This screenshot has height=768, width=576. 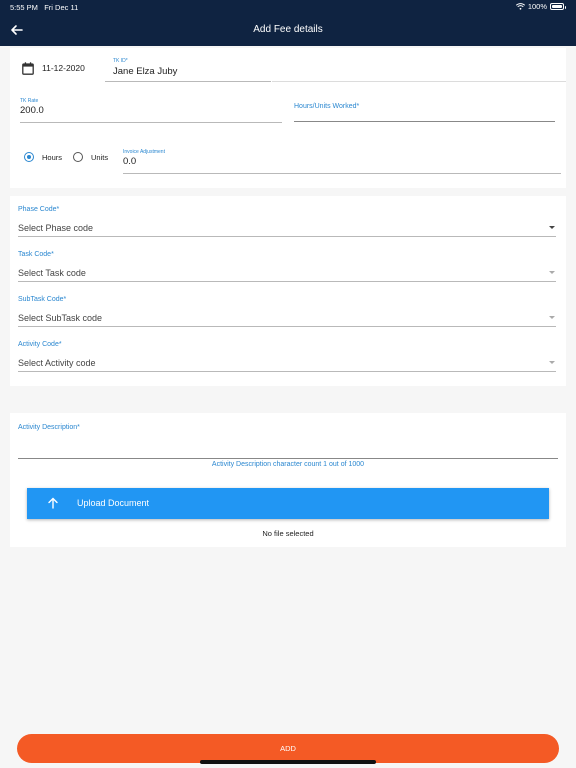 What do you see at coordinates (288, 762) in the screenshot?
I see `home-indicator` at bounding box center [288, 762].